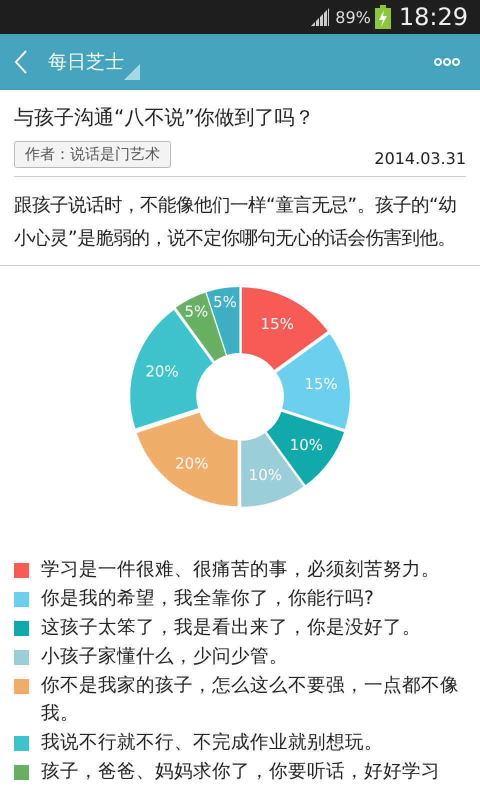  I want to click on legend-label: 这孩子太笨了，我是看出来了，你是没好了。, so click(231, 628).